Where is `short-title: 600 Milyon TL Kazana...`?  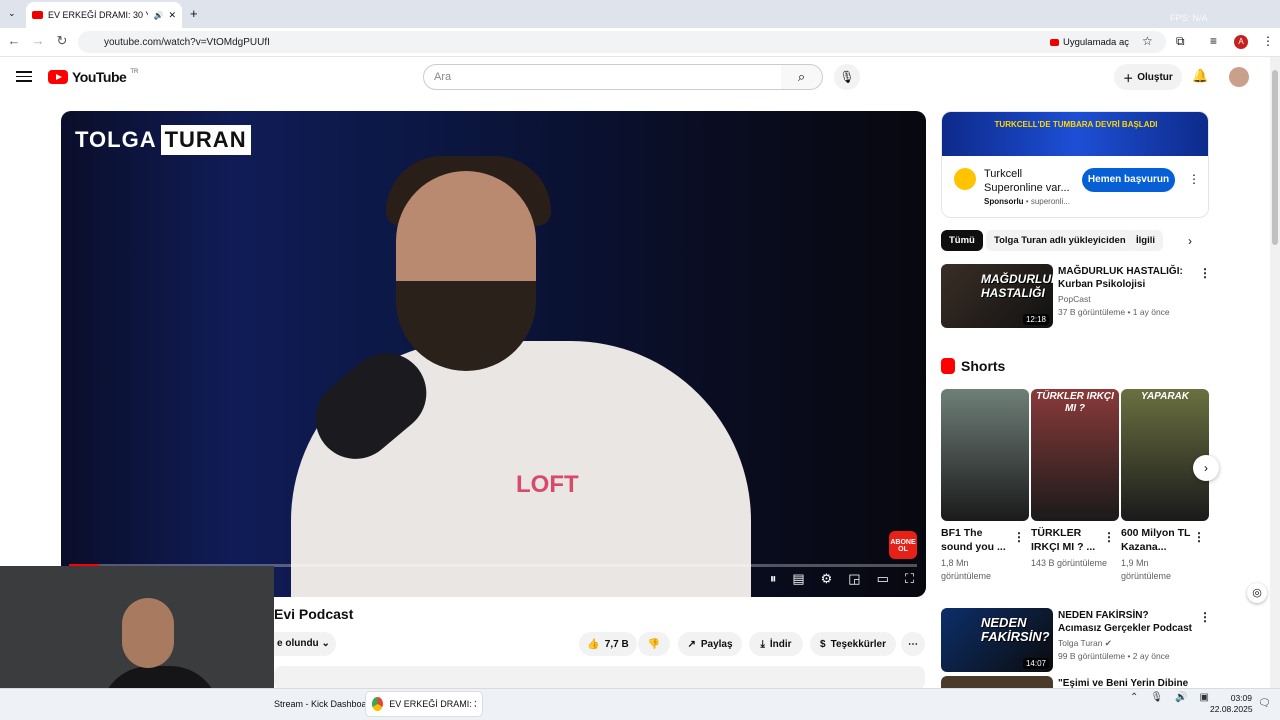 short-title: 600 Milyon TL Kazana... is located at coordinates (1158, 540).